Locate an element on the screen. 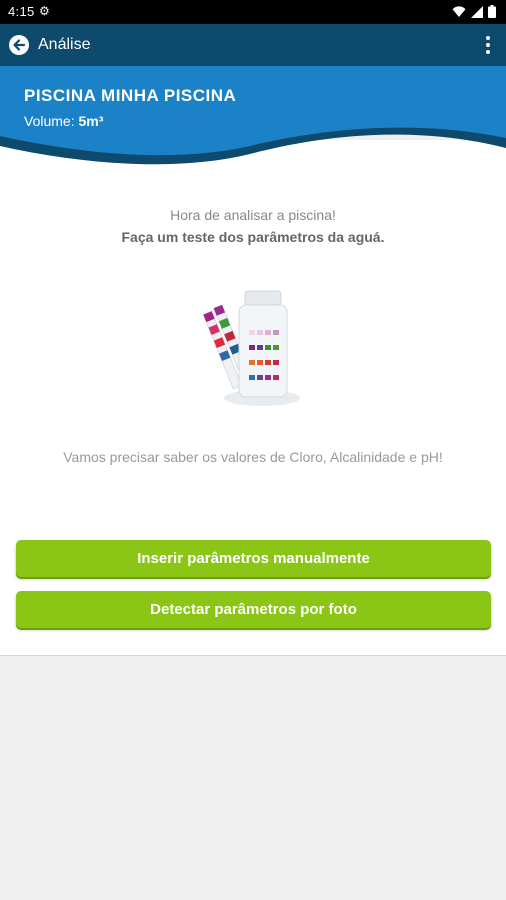 The height and width of the screenshot is (900, 506). back-button is located at coordinates (19, 45).